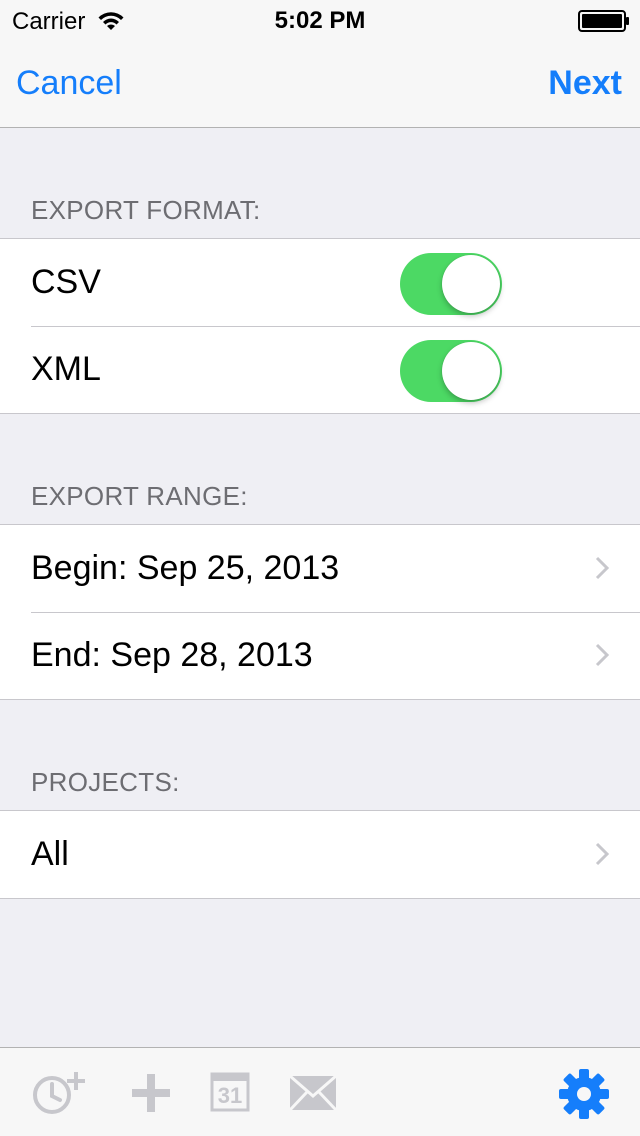  I want to click on bottom-toolbar: 31, so click(320, 1091).